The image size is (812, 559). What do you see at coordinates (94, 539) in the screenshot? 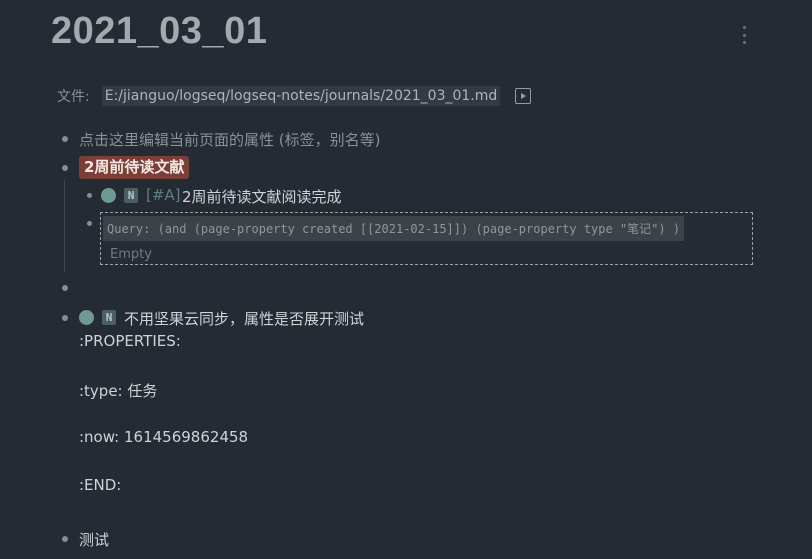
I see `block-text: 测试` at bounding box center [94, 539].